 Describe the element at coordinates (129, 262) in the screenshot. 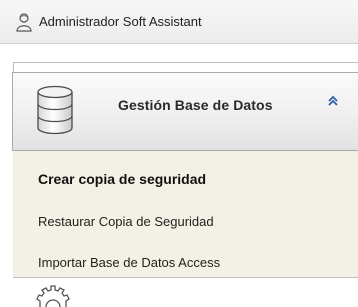

I see `menu-item-importar-base-de-datos-access: Importar Base de Datos Access` at that location.